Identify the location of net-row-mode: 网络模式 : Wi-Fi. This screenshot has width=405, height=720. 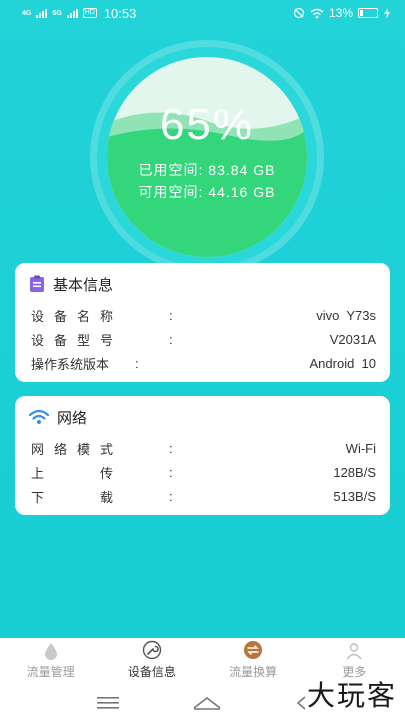
(202, 448).